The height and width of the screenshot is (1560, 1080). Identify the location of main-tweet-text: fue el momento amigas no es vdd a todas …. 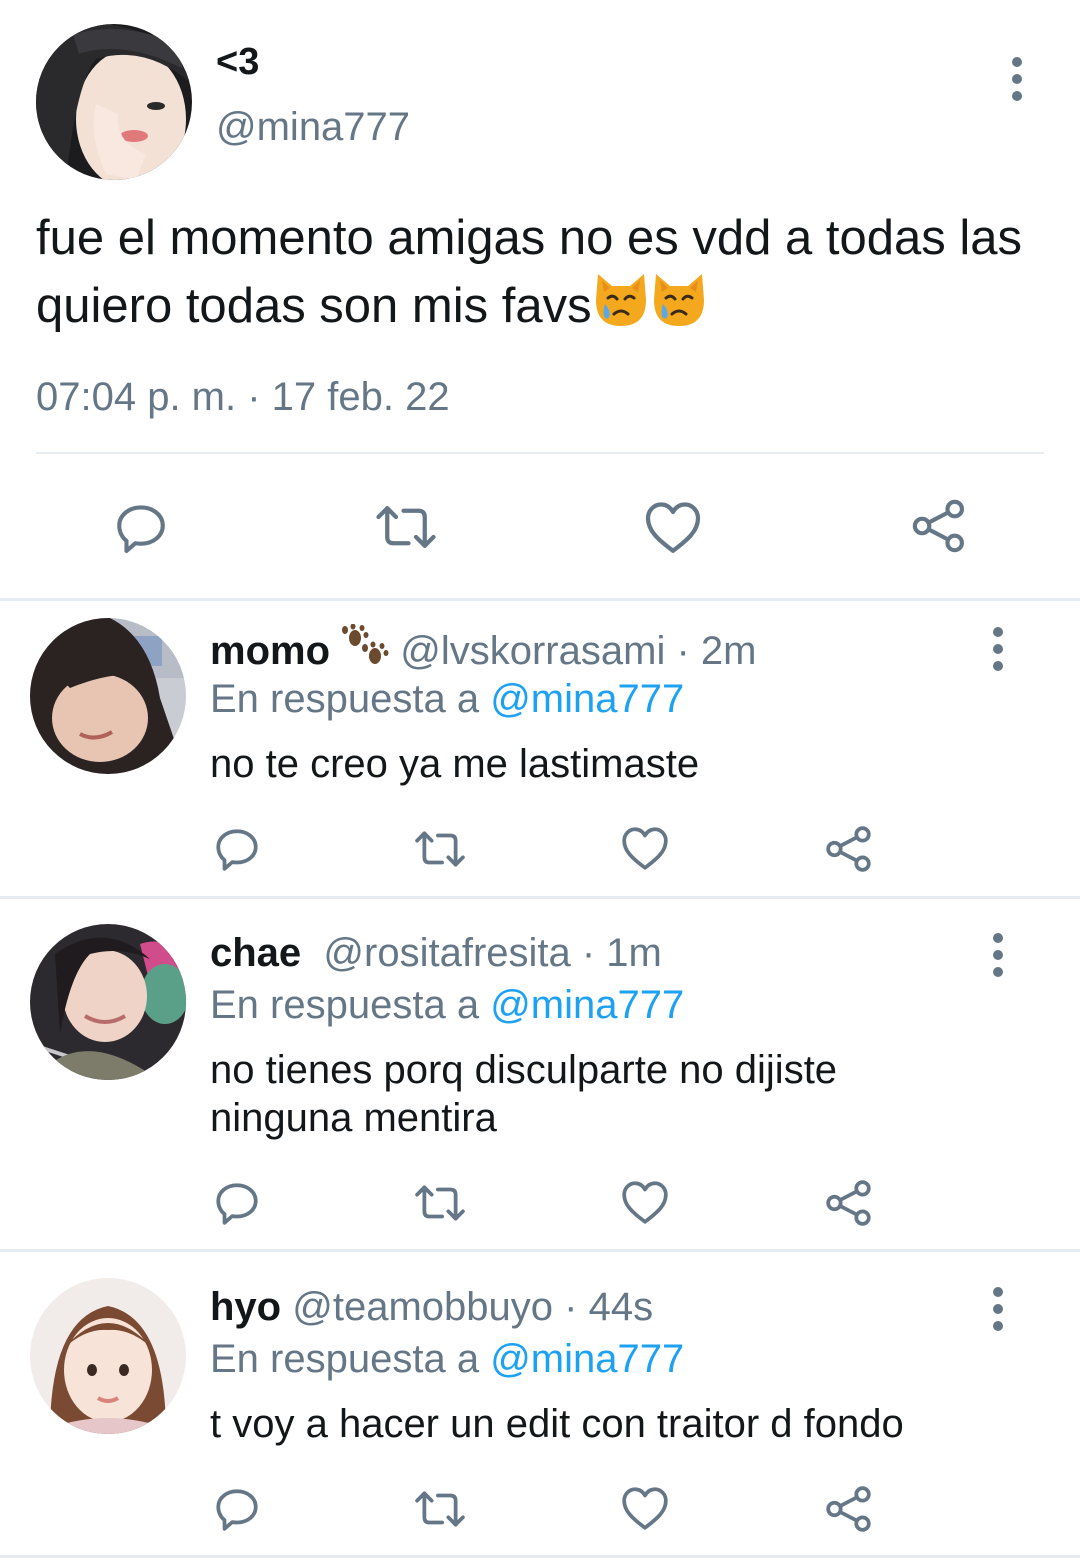
(541, 275).